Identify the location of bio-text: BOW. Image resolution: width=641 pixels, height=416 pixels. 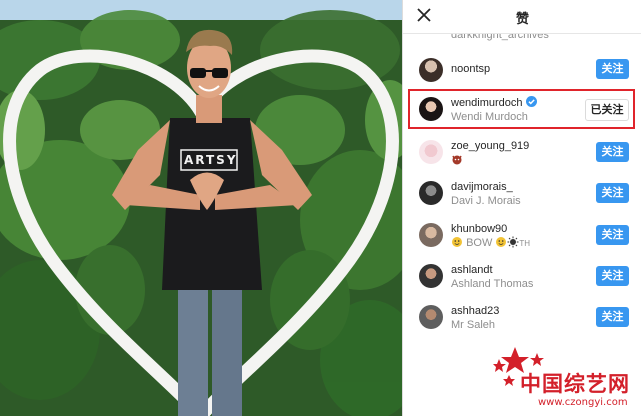
(479, 243).